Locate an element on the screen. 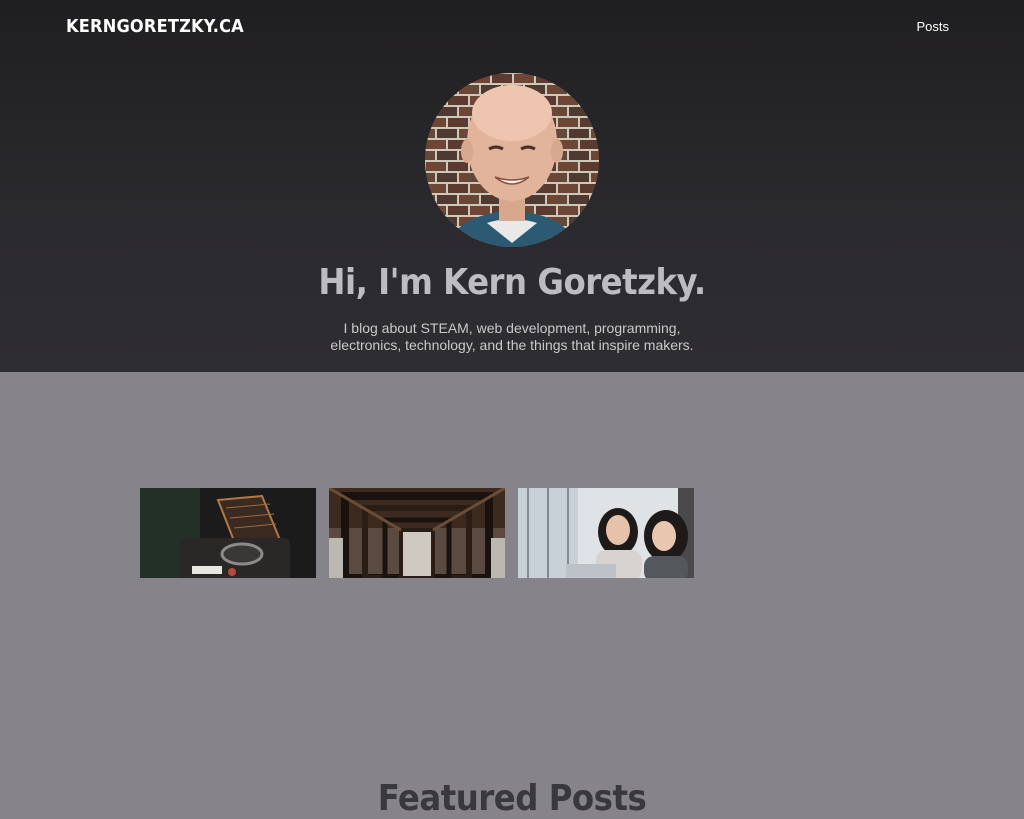  nav-posts-link: Posts is located at coordinates (932, 26).